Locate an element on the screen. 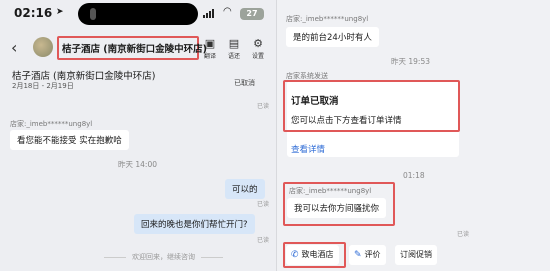 The image size is (550, 271). translate-label: 翻译 is located at coordinates (209, 56).